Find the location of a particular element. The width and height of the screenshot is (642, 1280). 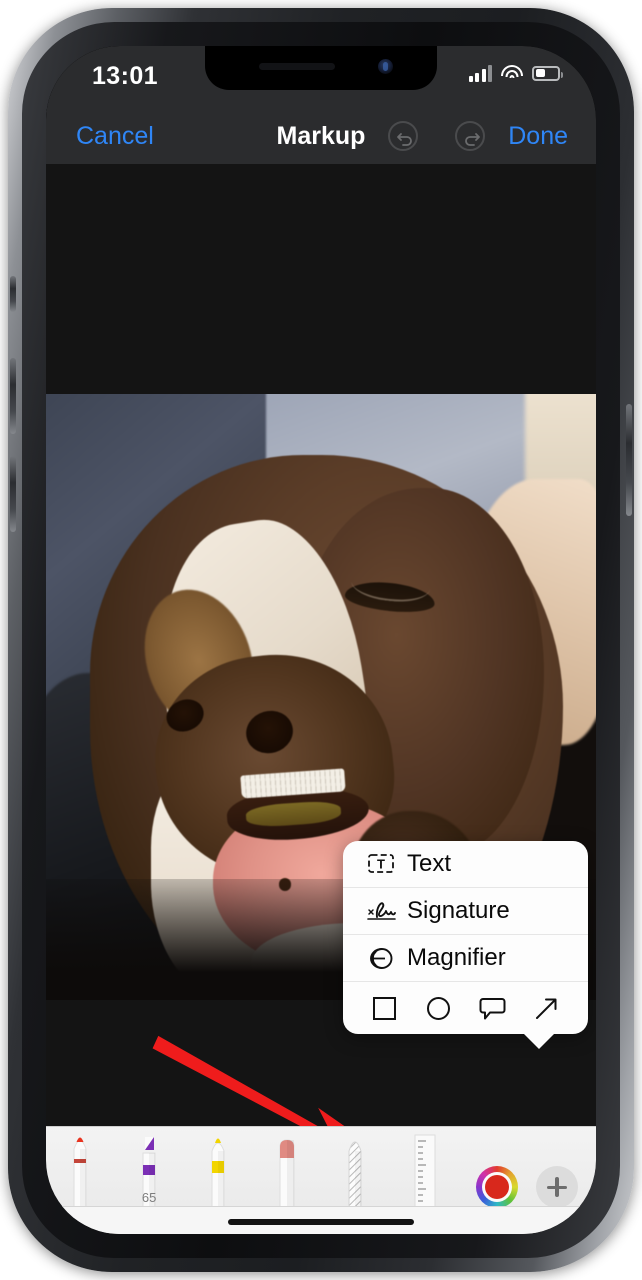

status-icons is located at coordinates (515, 73).